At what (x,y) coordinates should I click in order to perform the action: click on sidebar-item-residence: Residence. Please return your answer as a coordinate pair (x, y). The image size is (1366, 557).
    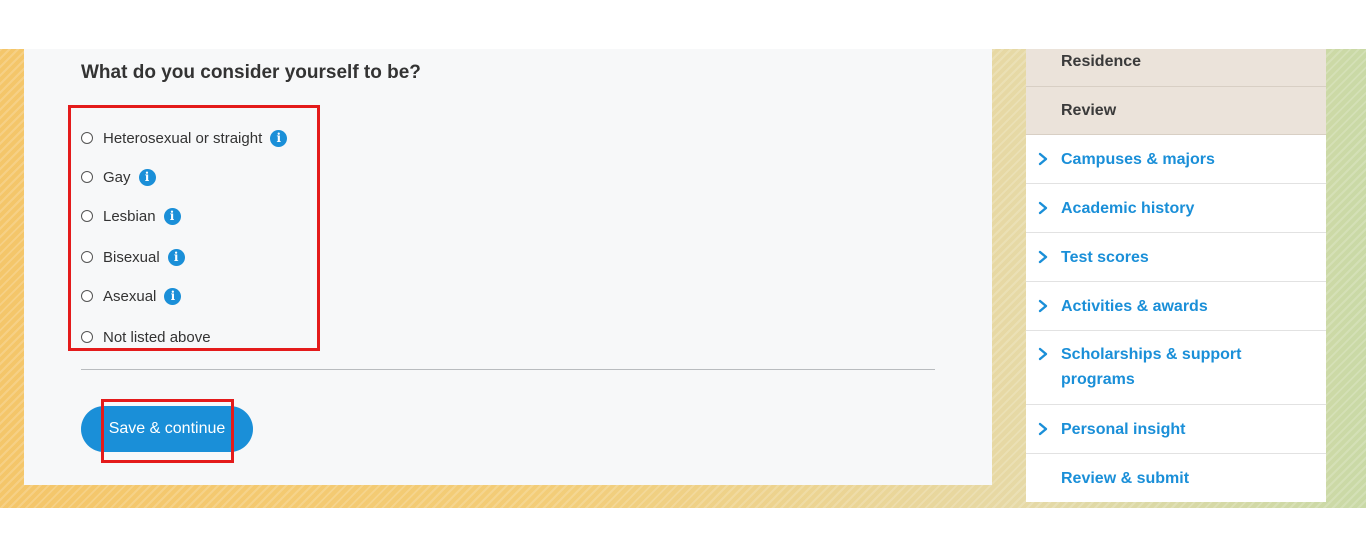
    Looking at the image, I should click on (1176, 68).